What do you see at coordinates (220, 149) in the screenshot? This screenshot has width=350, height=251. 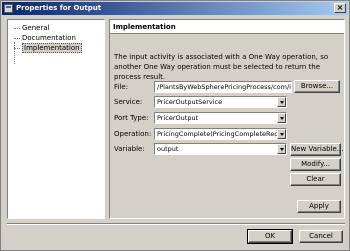 I see `variable-combo: output` at bounding box center [220, 149].